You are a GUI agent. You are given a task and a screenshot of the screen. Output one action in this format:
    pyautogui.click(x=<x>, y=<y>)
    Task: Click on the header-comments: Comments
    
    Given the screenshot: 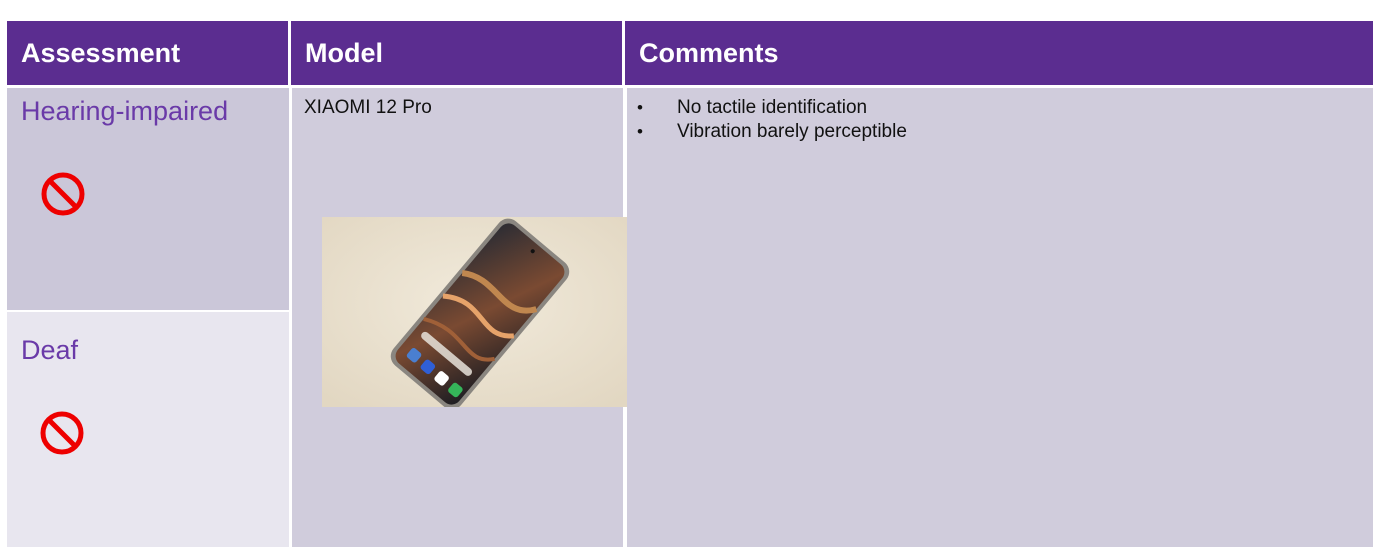 What is the action you would take?
    pyautogui.click(x=709, y=52)
    